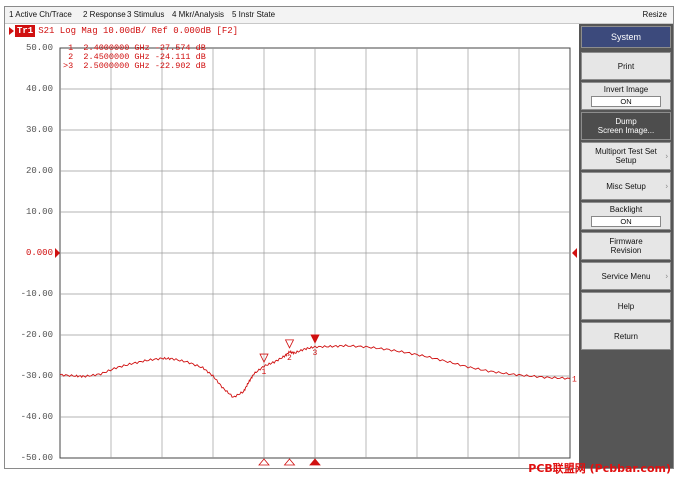 The image size is (677, 479). Describe the element at coordinates (289, 344) in the screenshot. I see `marker-2-icon` at that location.